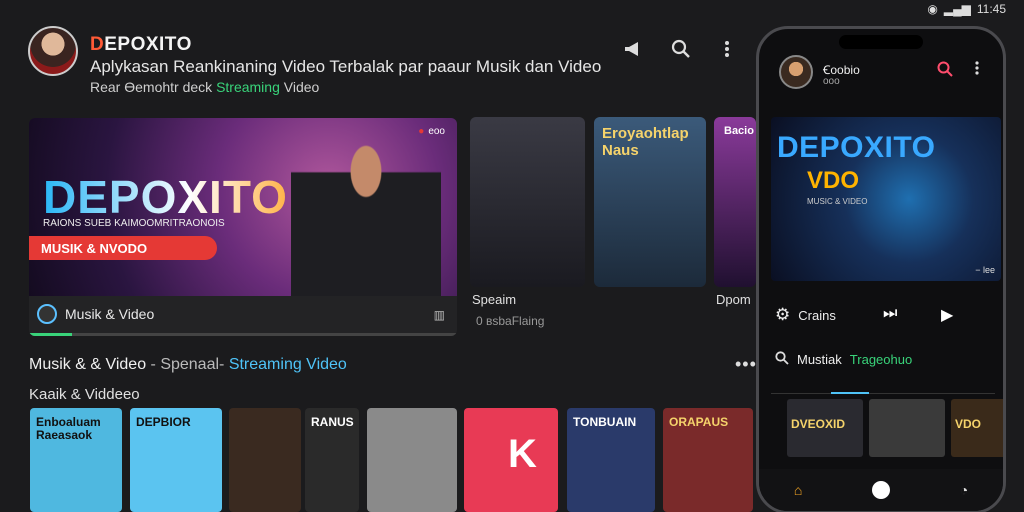 The height and width of the screenshot is (512, 1024). Describe the element at coordinates (134, 223) in the screenshot. I see `hero-tagline: RAIONS SUEB KAIMOOMRITRAONOIS` at that location.